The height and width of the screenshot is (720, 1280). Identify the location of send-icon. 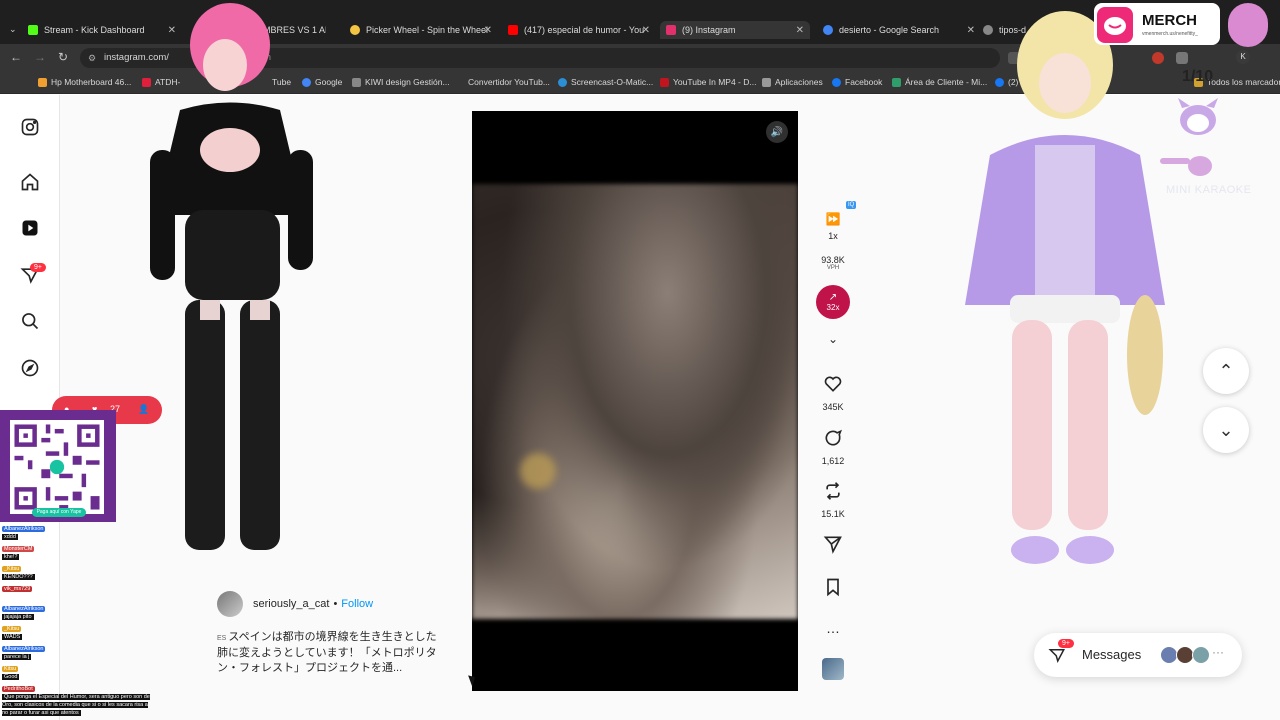
(832, 545).